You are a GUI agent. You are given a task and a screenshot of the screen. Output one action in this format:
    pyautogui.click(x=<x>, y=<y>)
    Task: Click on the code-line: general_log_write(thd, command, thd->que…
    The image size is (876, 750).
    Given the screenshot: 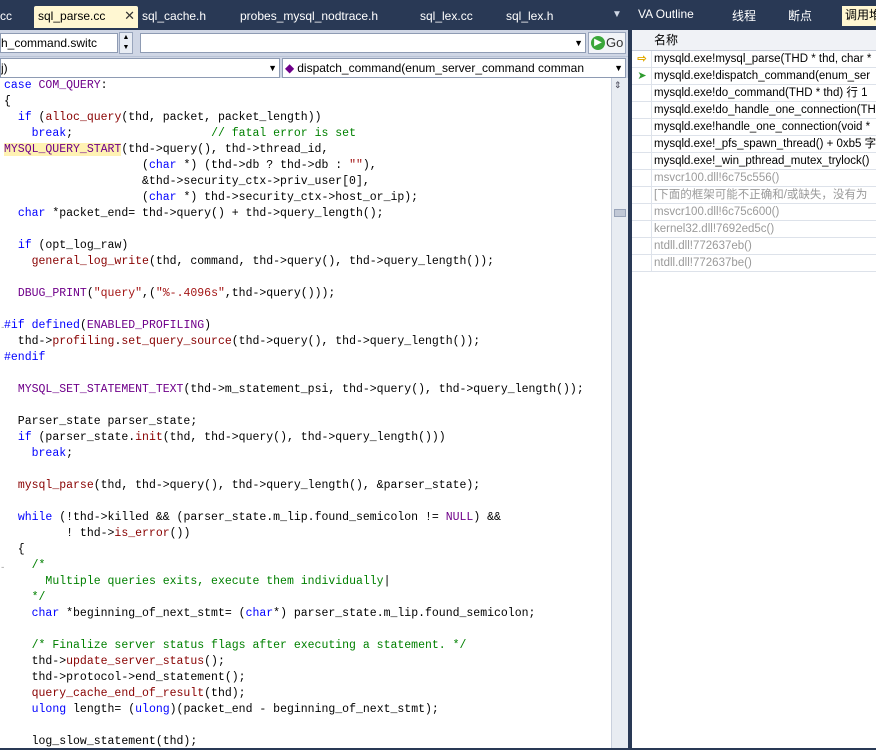 What is the action you would take?
    pyautogui.click(x=294, y=262)
    